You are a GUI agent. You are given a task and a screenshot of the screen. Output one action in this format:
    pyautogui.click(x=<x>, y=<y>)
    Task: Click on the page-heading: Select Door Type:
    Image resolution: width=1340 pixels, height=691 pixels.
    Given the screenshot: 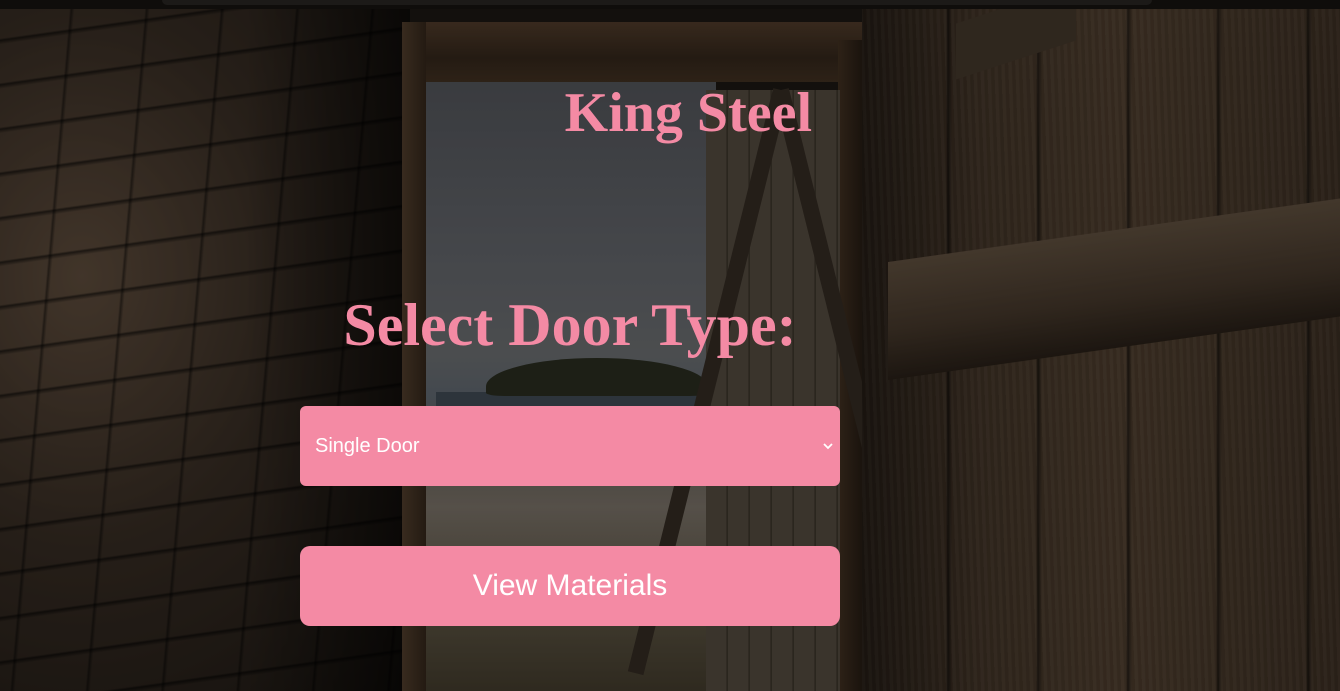 What is the action you would take?
    pyautogui.click(x=570, y=325)
    